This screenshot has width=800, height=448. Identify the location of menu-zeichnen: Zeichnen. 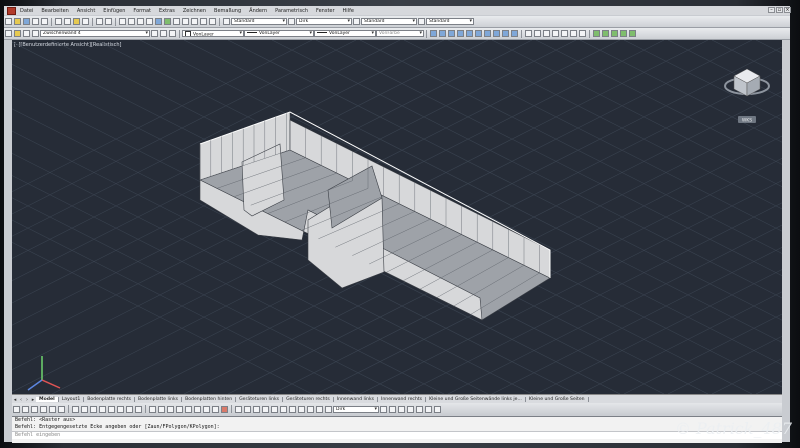
(194, 11).